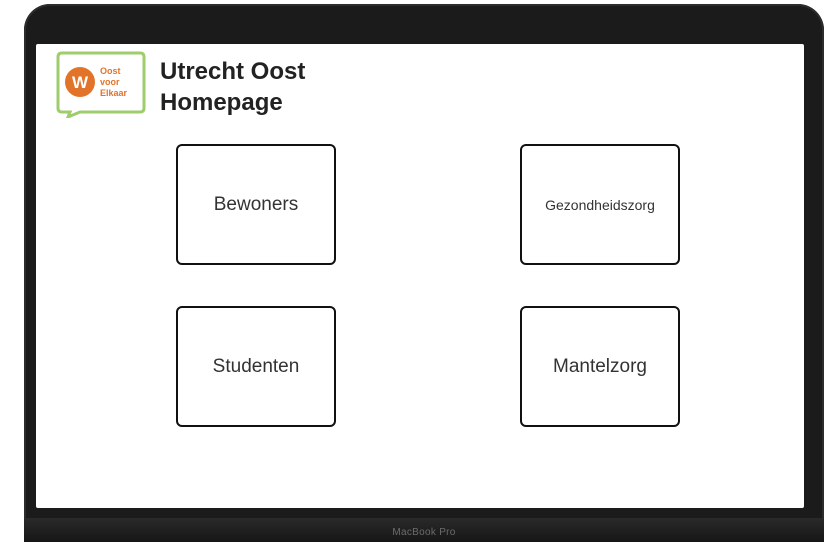 The width and height of the screenshot is (836, 542). I want to click on tile-label: Mantelzorg, so click(600, 366).